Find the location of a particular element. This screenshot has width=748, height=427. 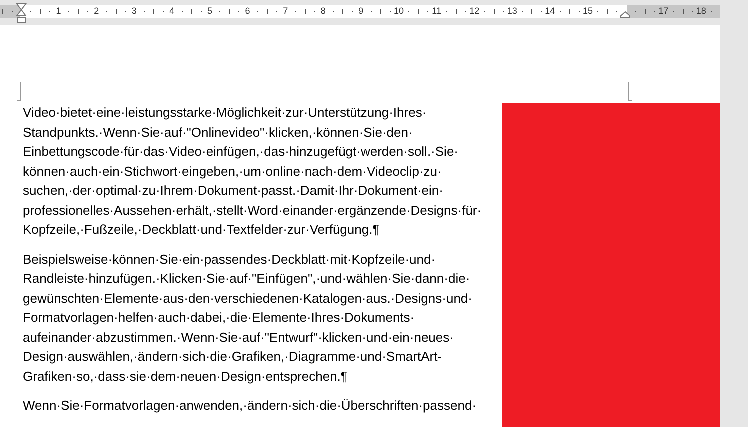

ruler-number: 2 is located at coordinates (97, 11).